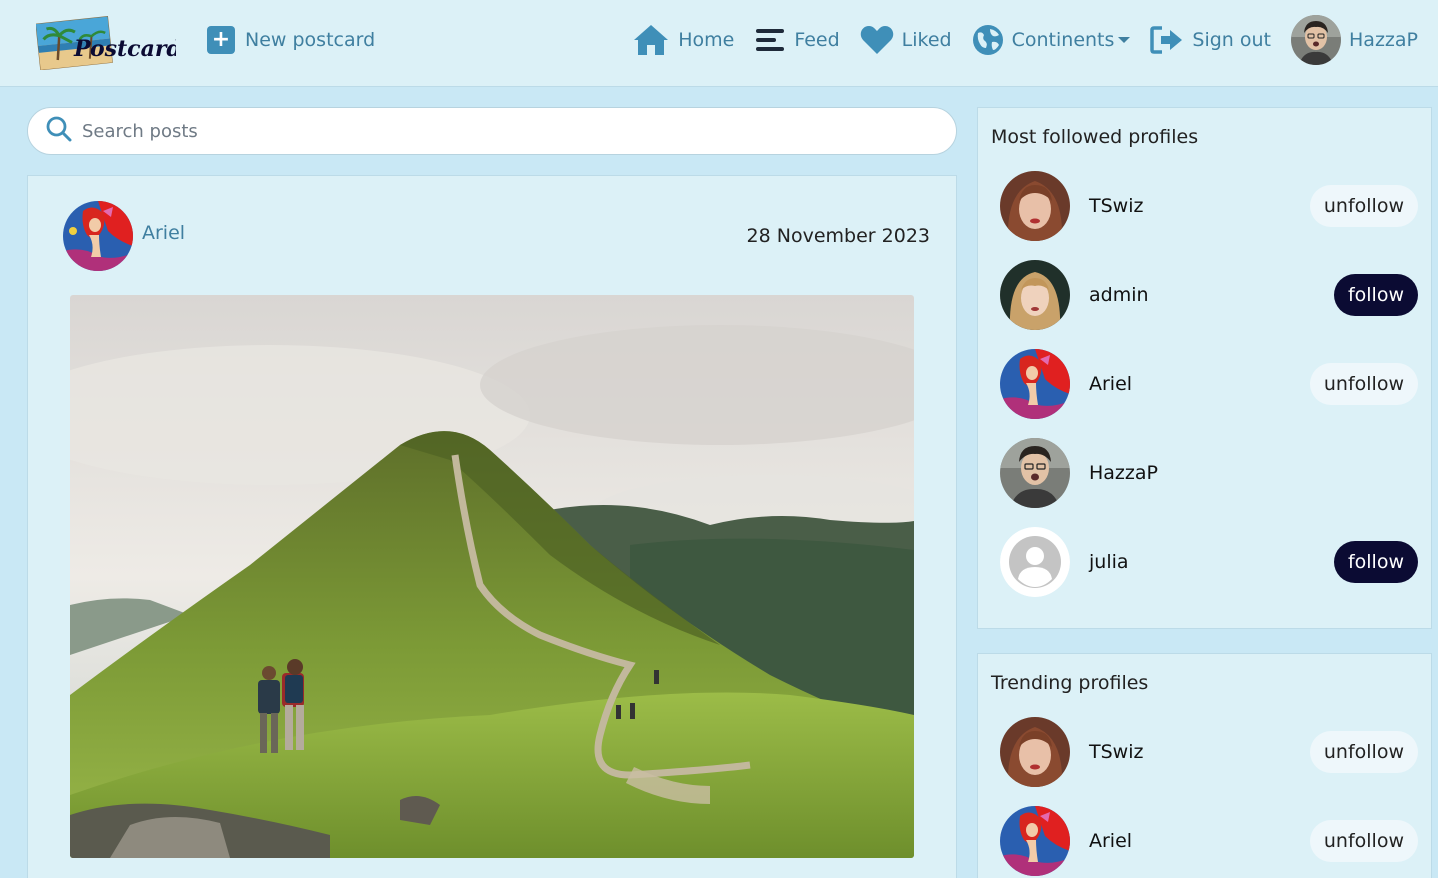 The image size is (1438, 878). Describe the element at coordinates (1070, 683) in the screenshot. I see `trending-title: Trending profiles` at that location.